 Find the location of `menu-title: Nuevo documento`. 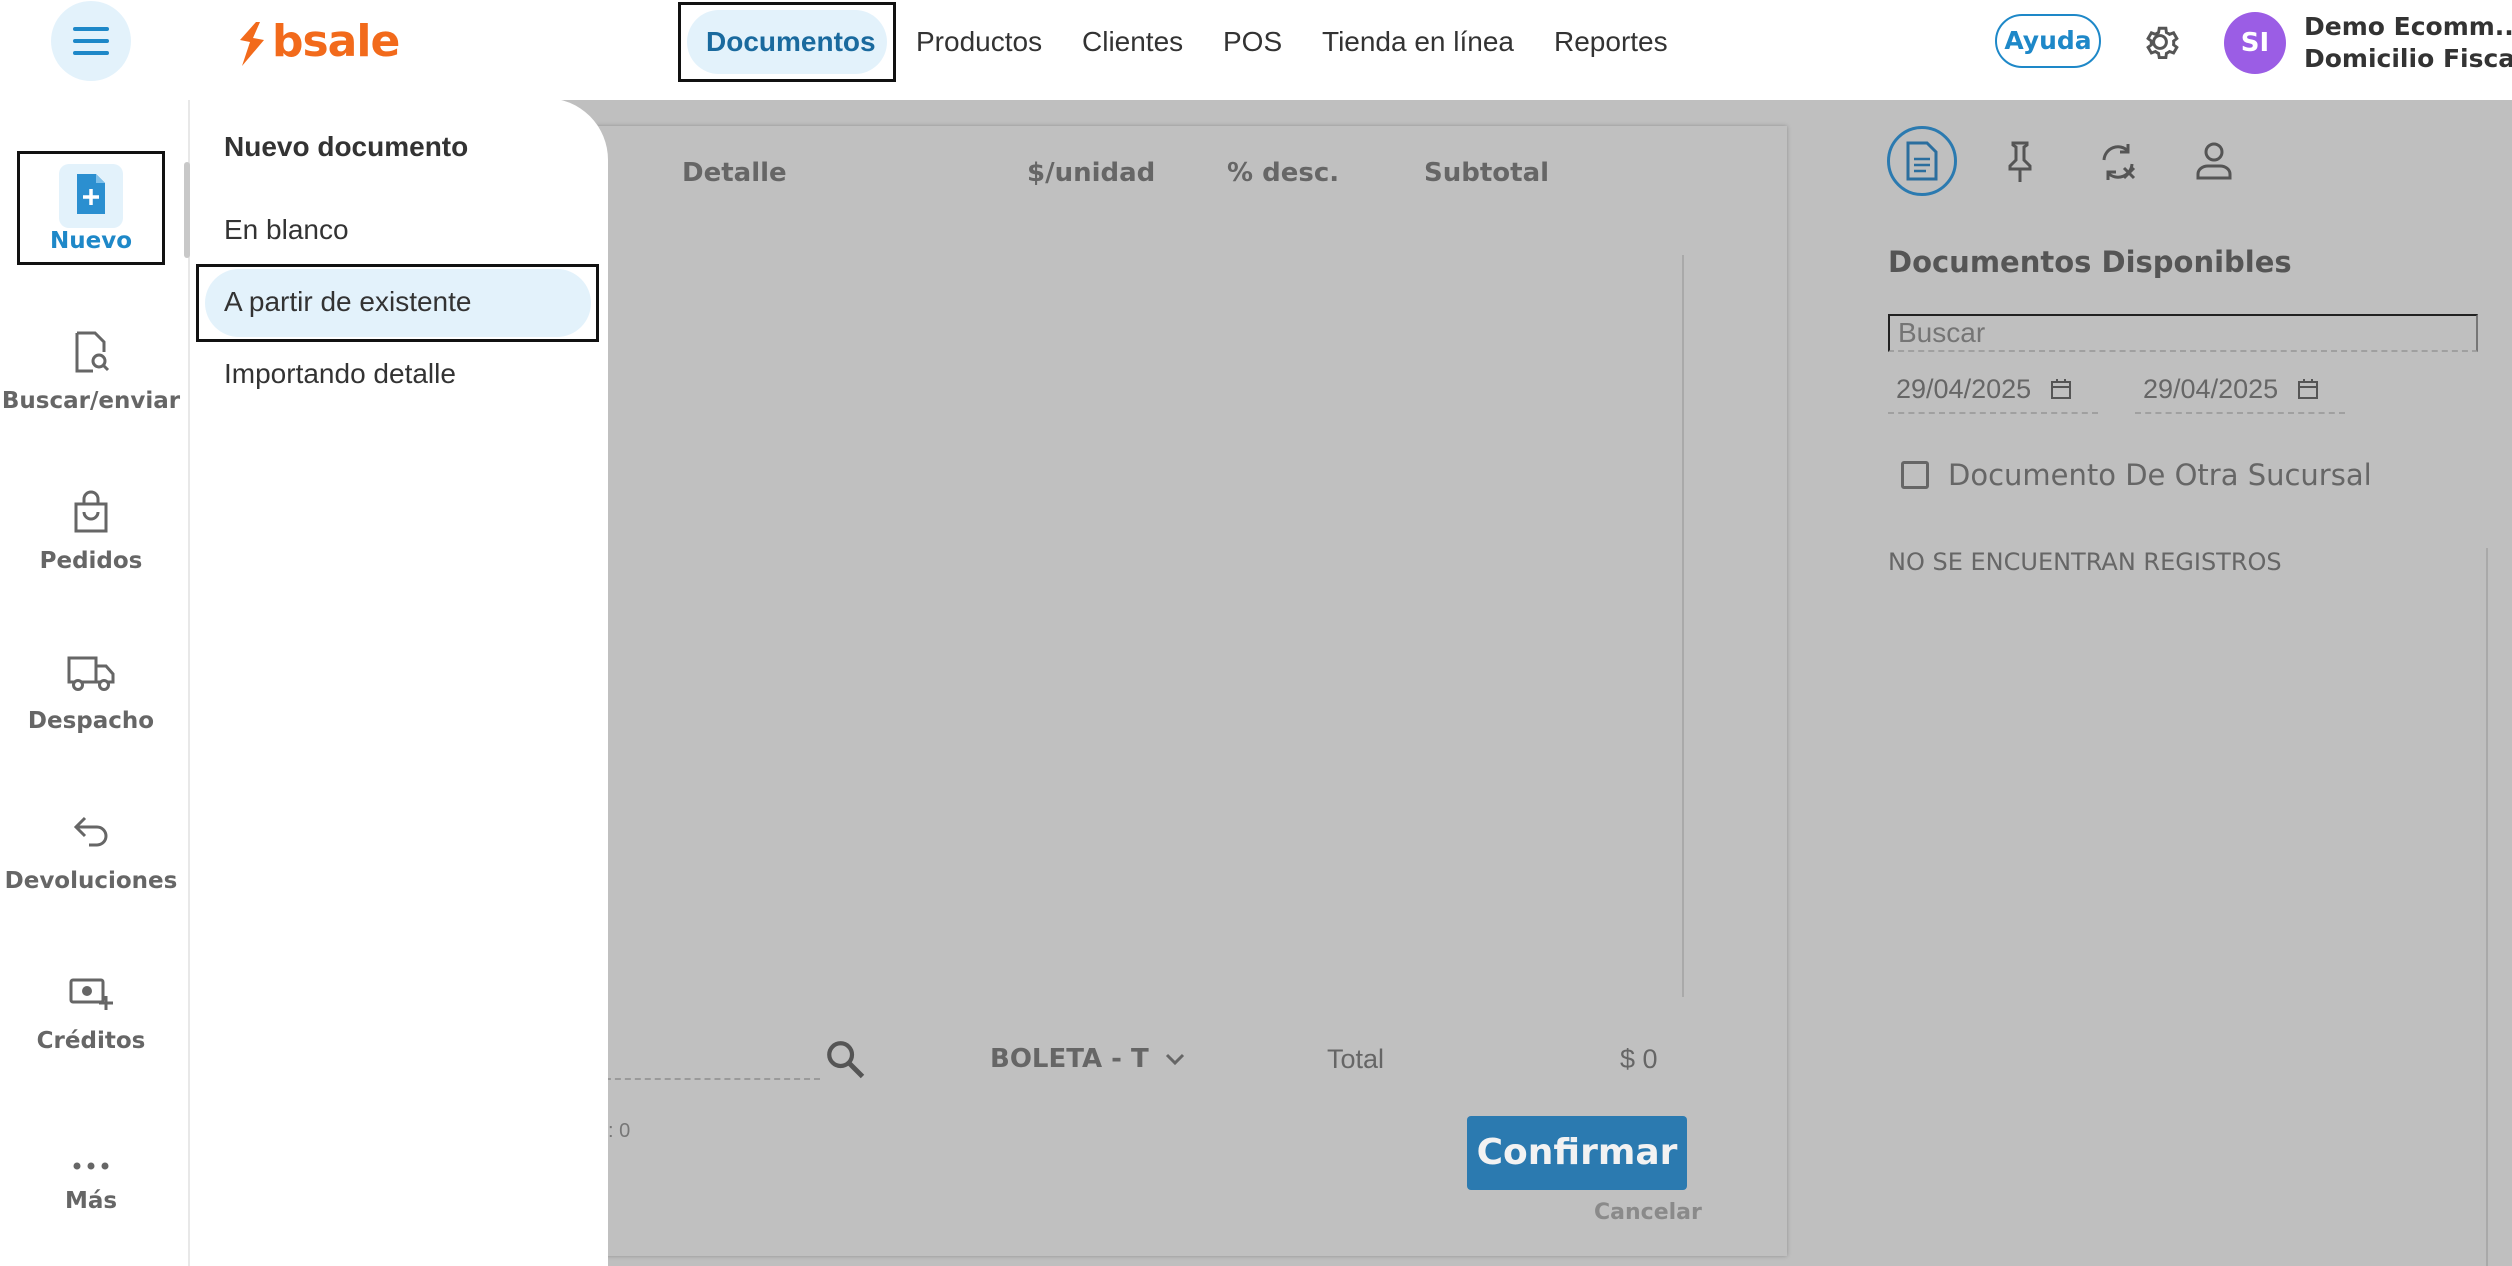

menu-title: Nuevo documento is located at coordinates (346, 146).